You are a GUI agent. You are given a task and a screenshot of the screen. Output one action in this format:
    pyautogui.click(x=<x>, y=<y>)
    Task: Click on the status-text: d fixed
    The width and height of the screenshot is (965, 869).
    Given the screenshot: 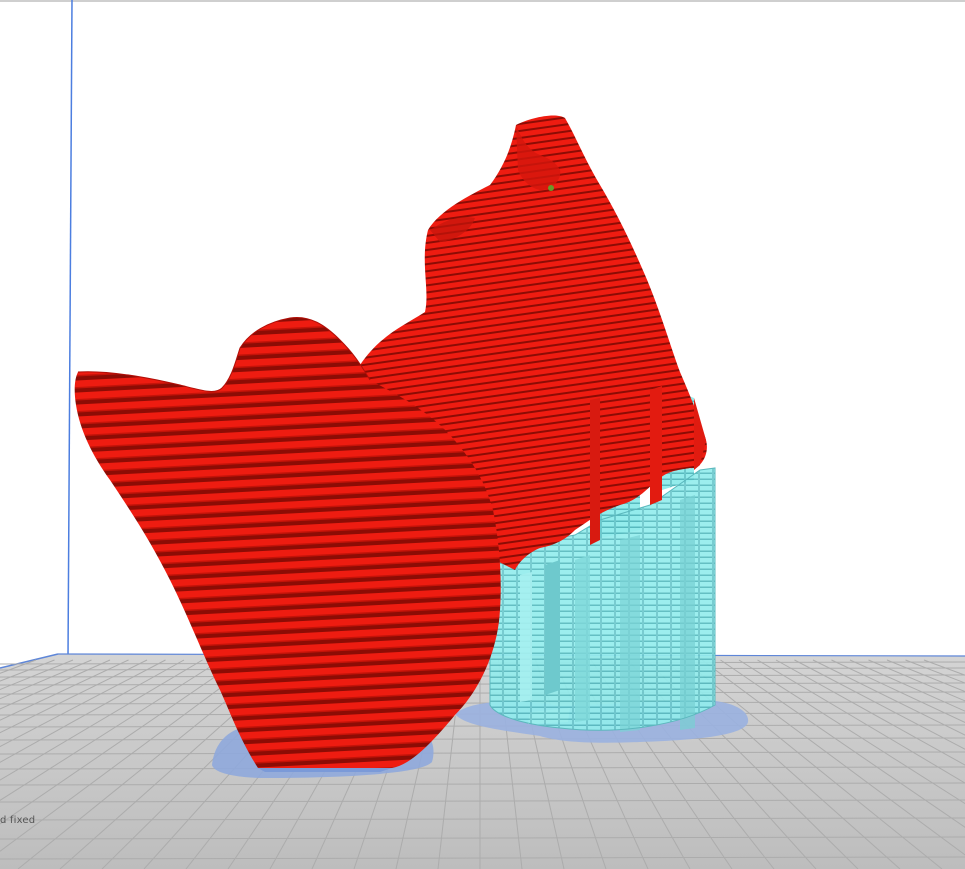 What is the action you would take?
    pyautogui.click(x=18, y=820)
    